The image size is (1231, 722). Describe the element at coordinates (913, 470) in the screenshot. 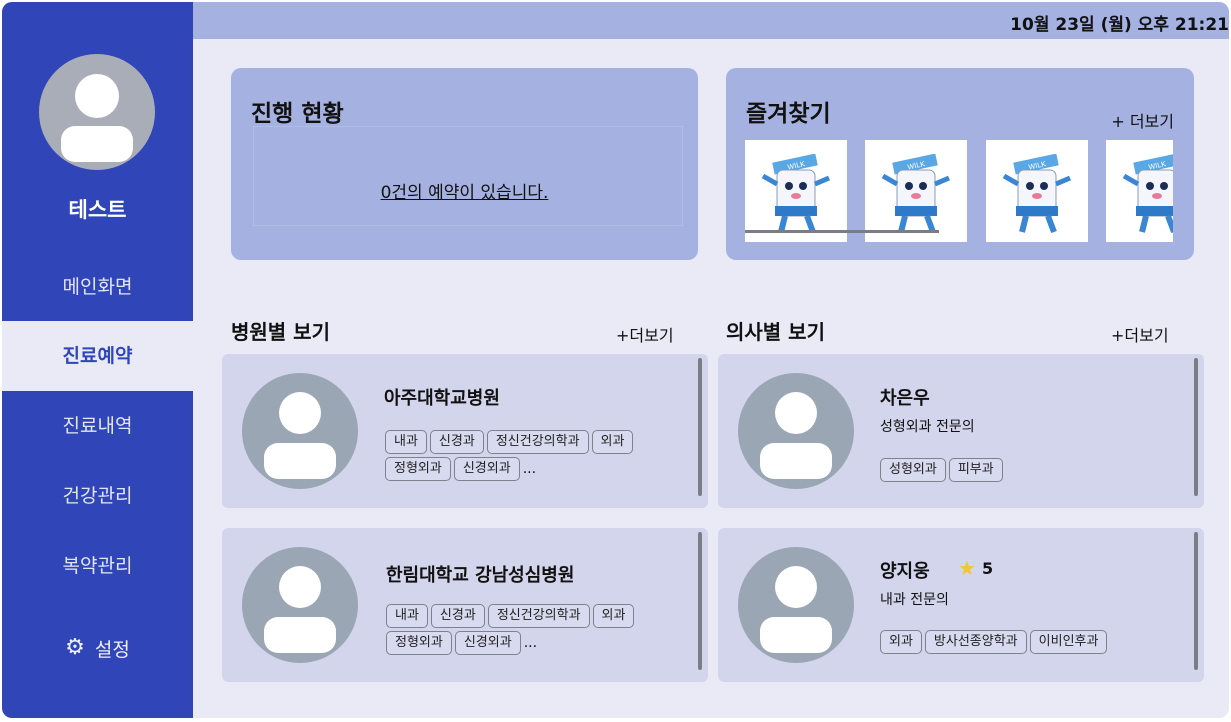

I see `department-tag: 성형외과` at that location.